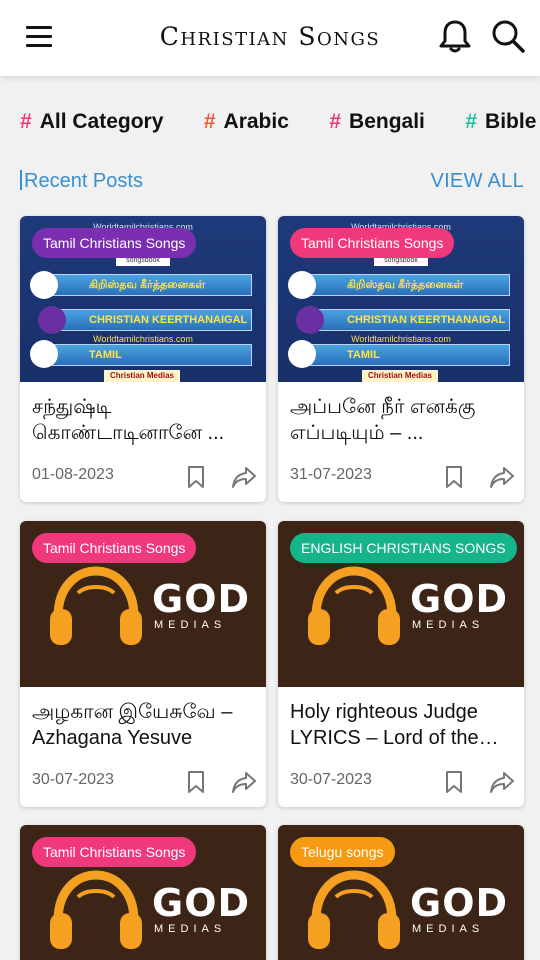  I want to click on category-label: Bengali, so click(387, 121).